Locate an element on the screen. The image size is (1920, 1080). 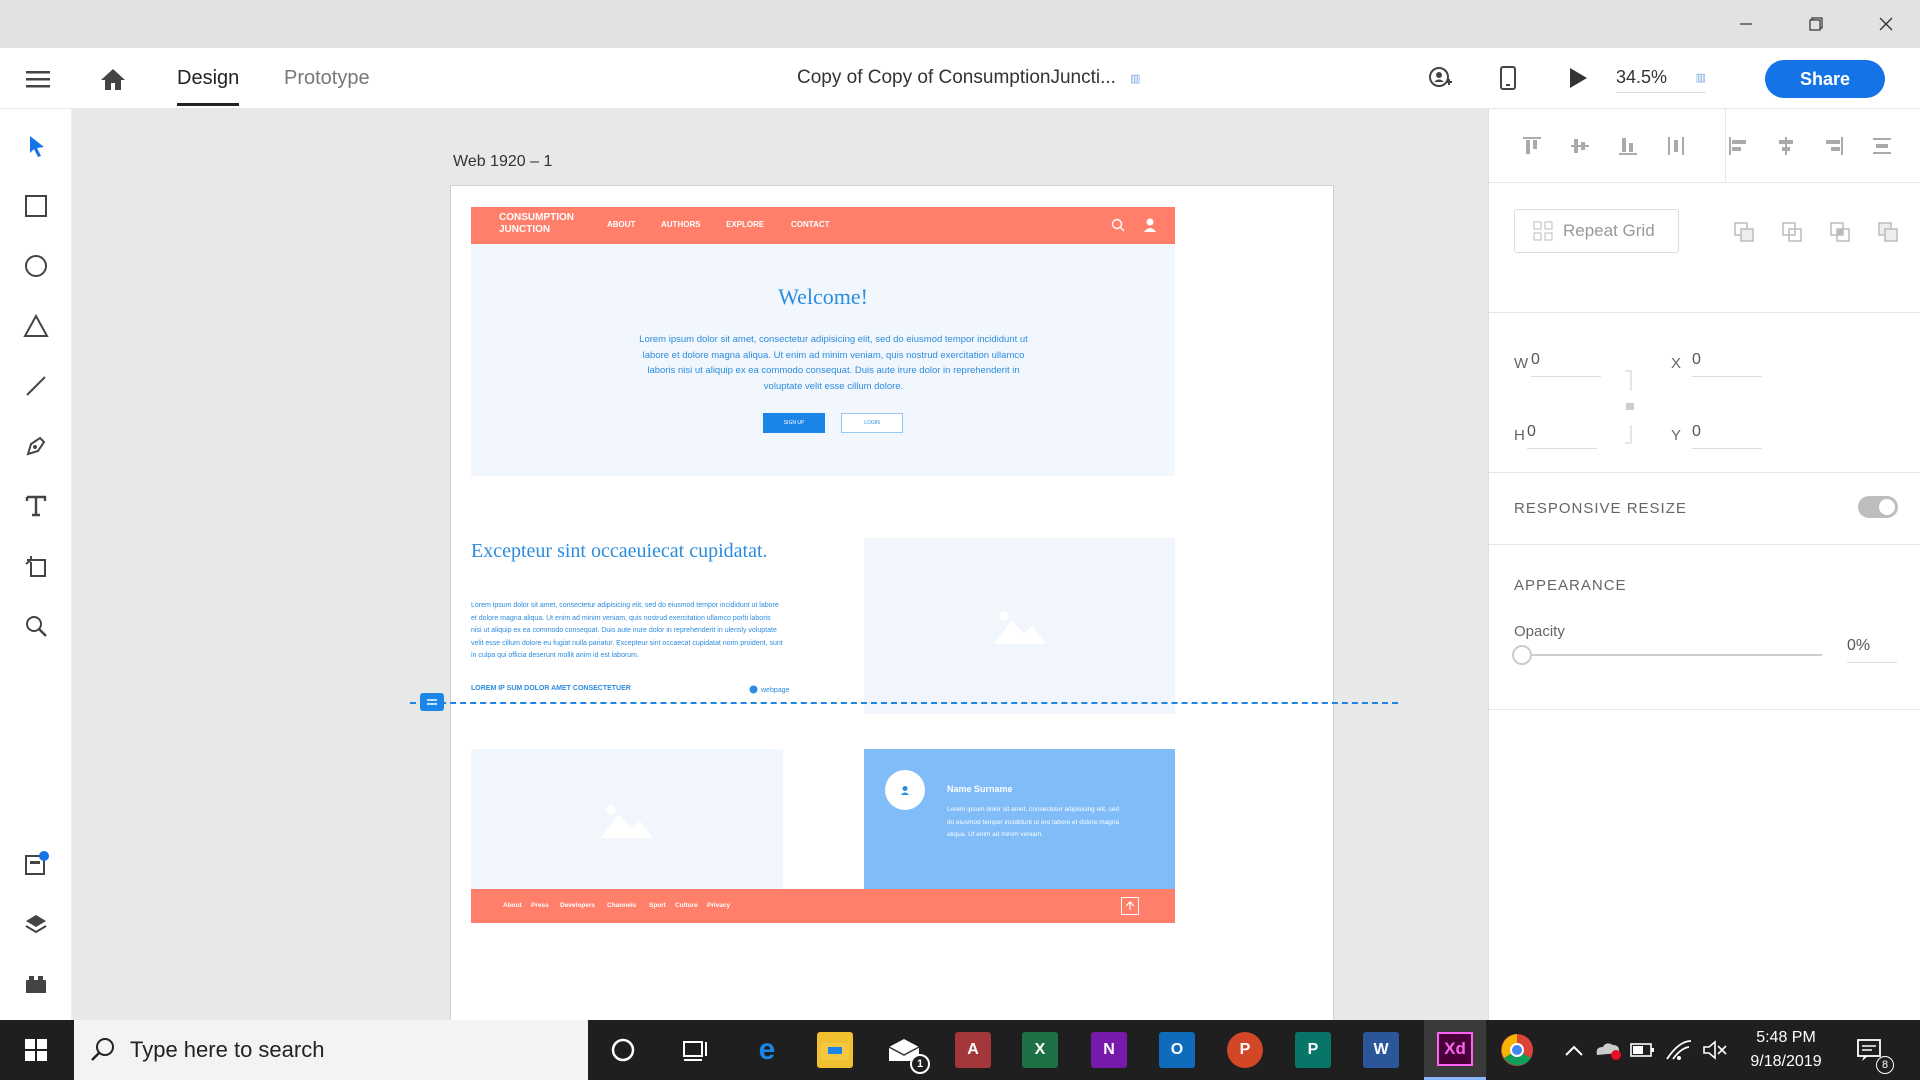
home-icon is located at coordinates (113, 79).